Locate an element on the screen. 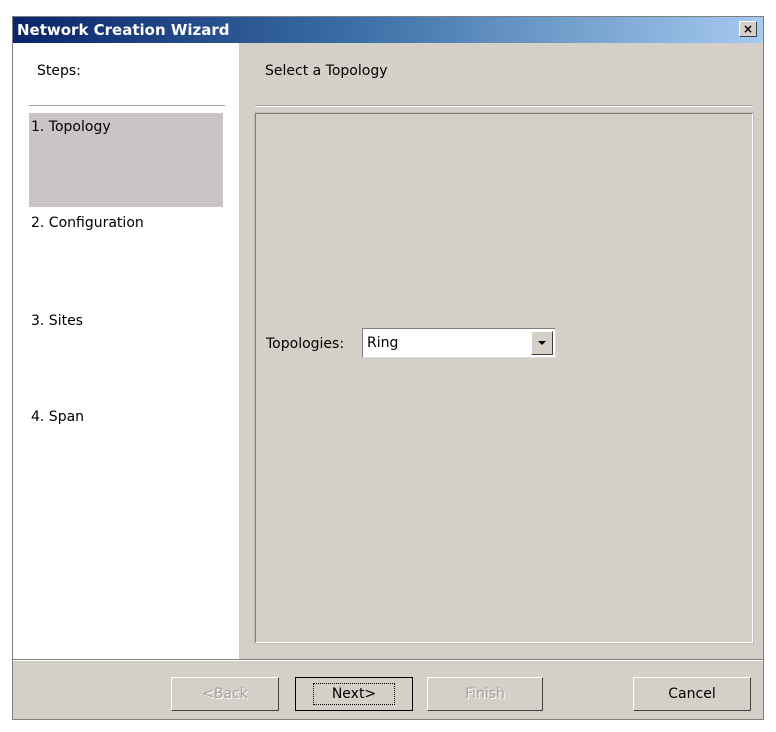 The width and height of the screenshot is (776, 732). close-button: × is located at coordinates (748, 29).